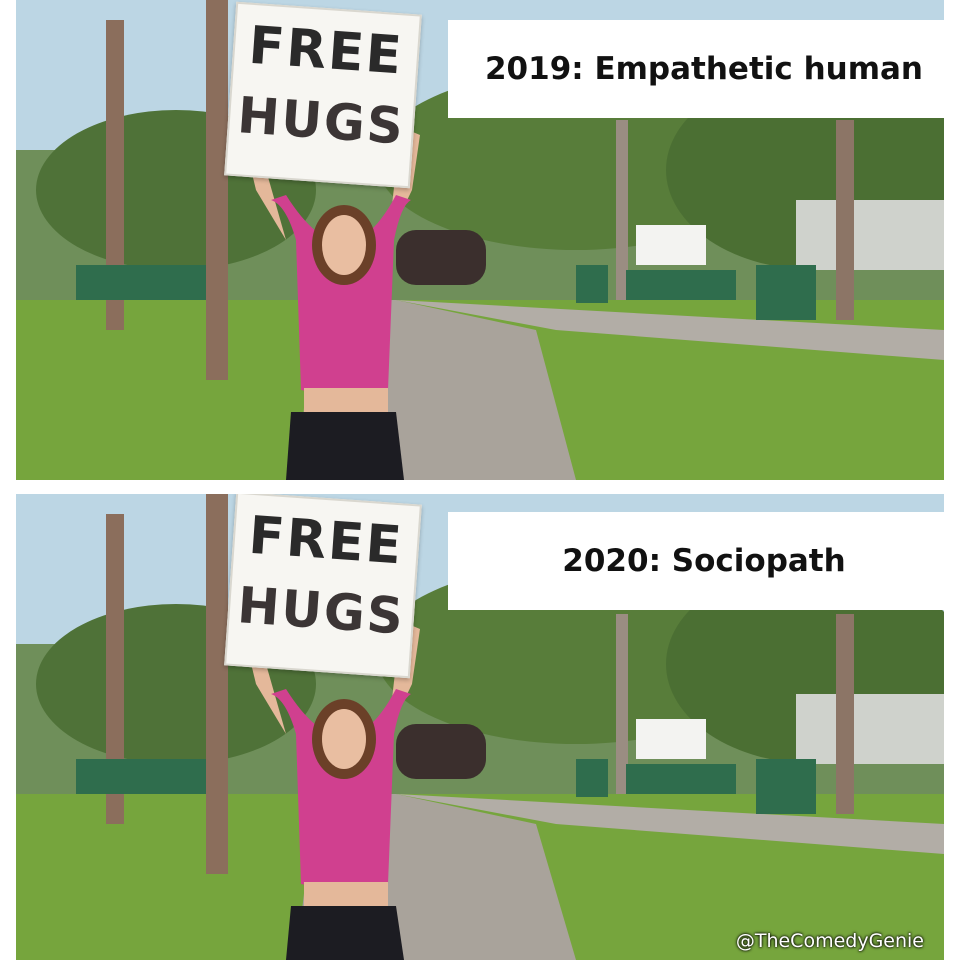 Image resolution: width=960 pixels, height=960 pixels. Describe the element at coordinates (696, 561) in the screenshot. I see `caption-2020: 2020: Sociopath` at that location.